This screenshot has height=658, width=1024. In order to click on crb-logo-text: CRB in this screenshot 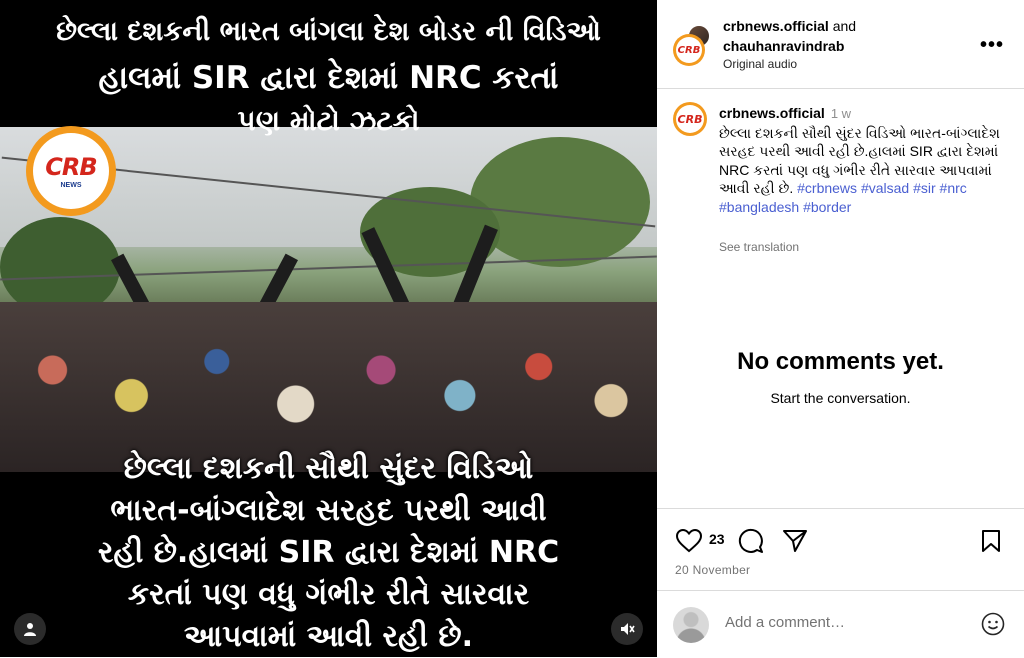, I will do `click(71, 167)`.